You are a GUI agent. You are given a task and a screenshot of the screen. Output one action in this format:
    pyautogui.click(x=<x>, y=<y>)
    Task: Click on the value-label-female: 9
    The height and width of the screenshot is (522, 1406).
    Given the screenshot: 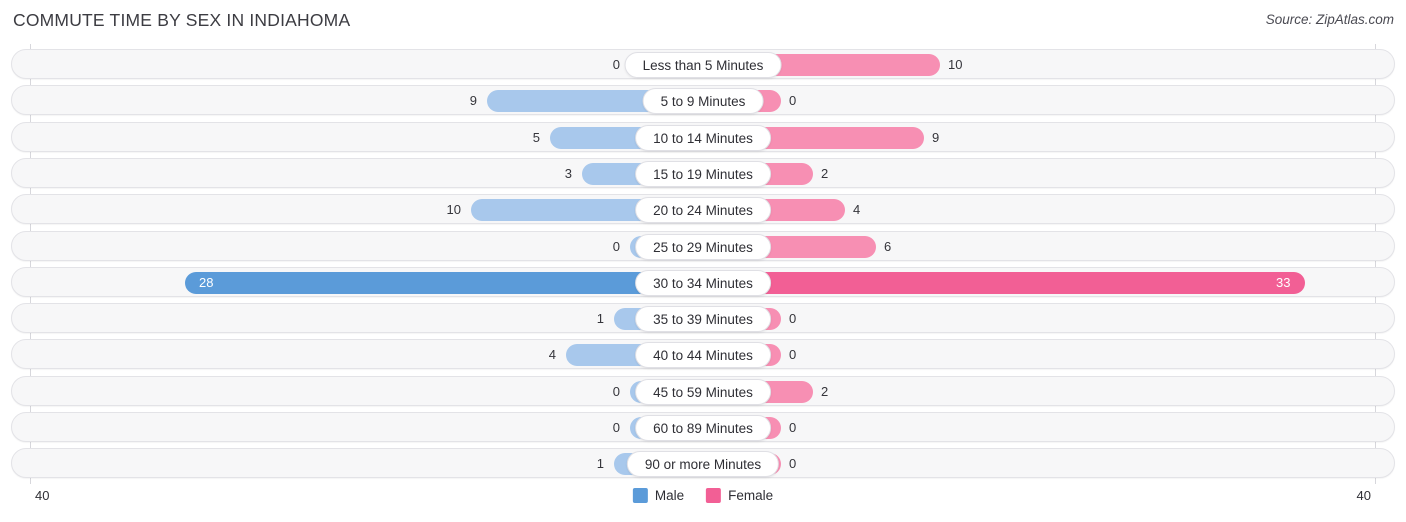 What is the action you would take?
    pyautogui.click(x=936, y=137)
    